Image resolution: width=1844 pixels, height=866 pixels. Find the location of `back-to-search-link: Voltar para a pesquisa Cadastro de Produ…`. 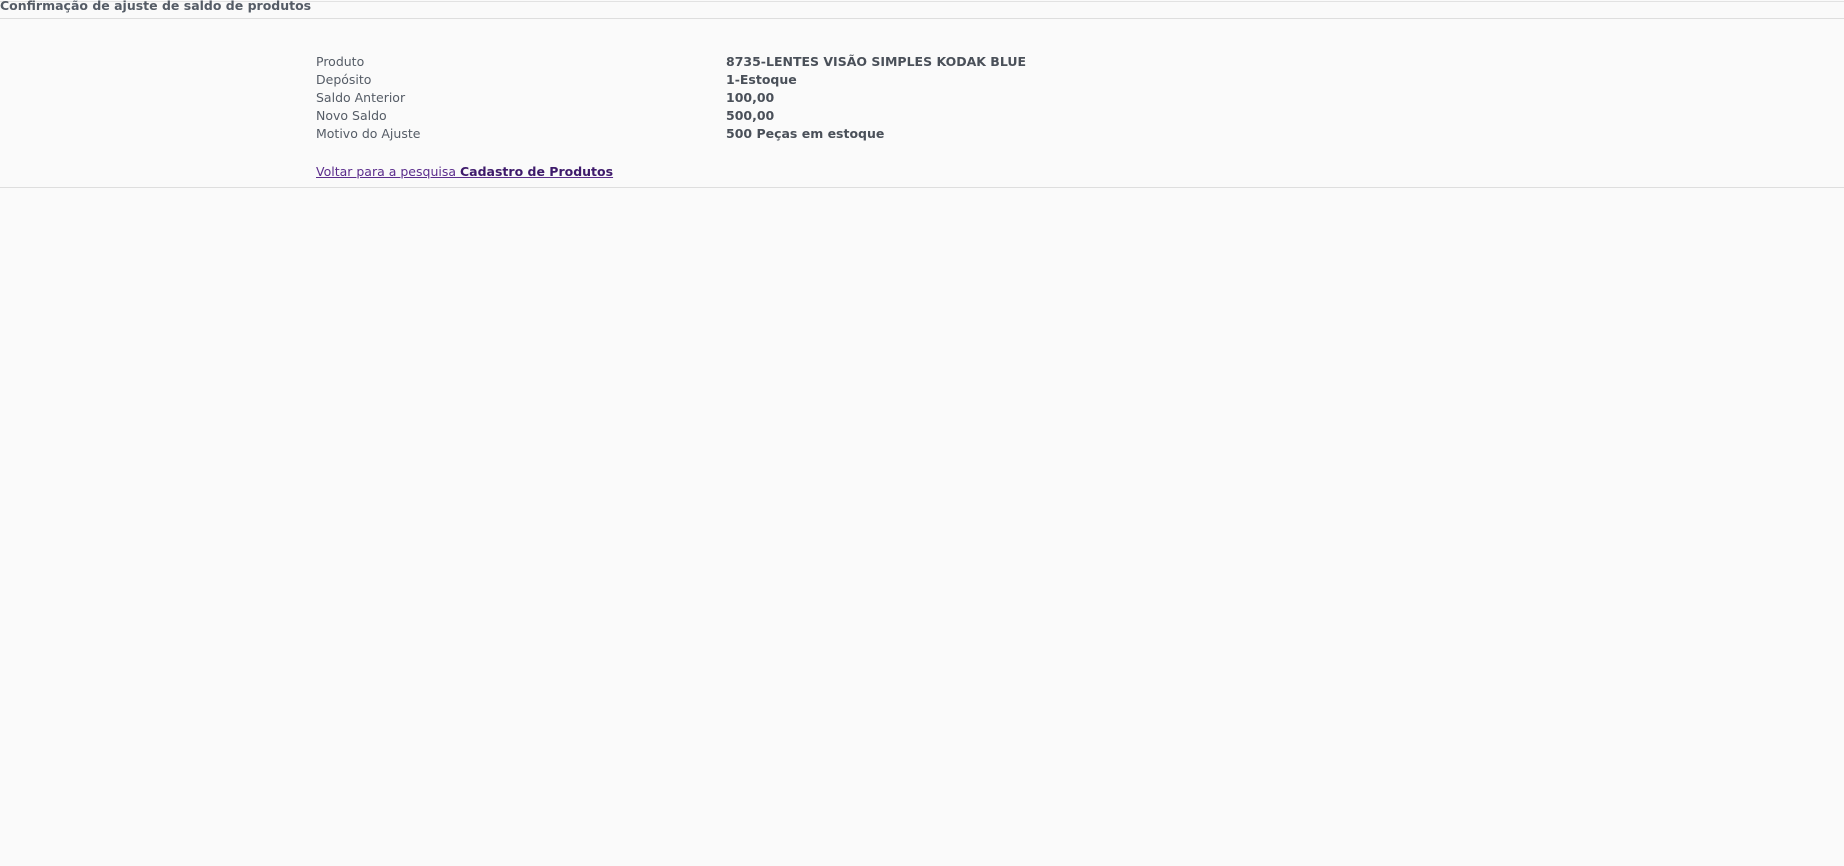

back-to-search-link: Voltar para a pesquisa Cadastro de Produ… is located at coordinates (464, 172).